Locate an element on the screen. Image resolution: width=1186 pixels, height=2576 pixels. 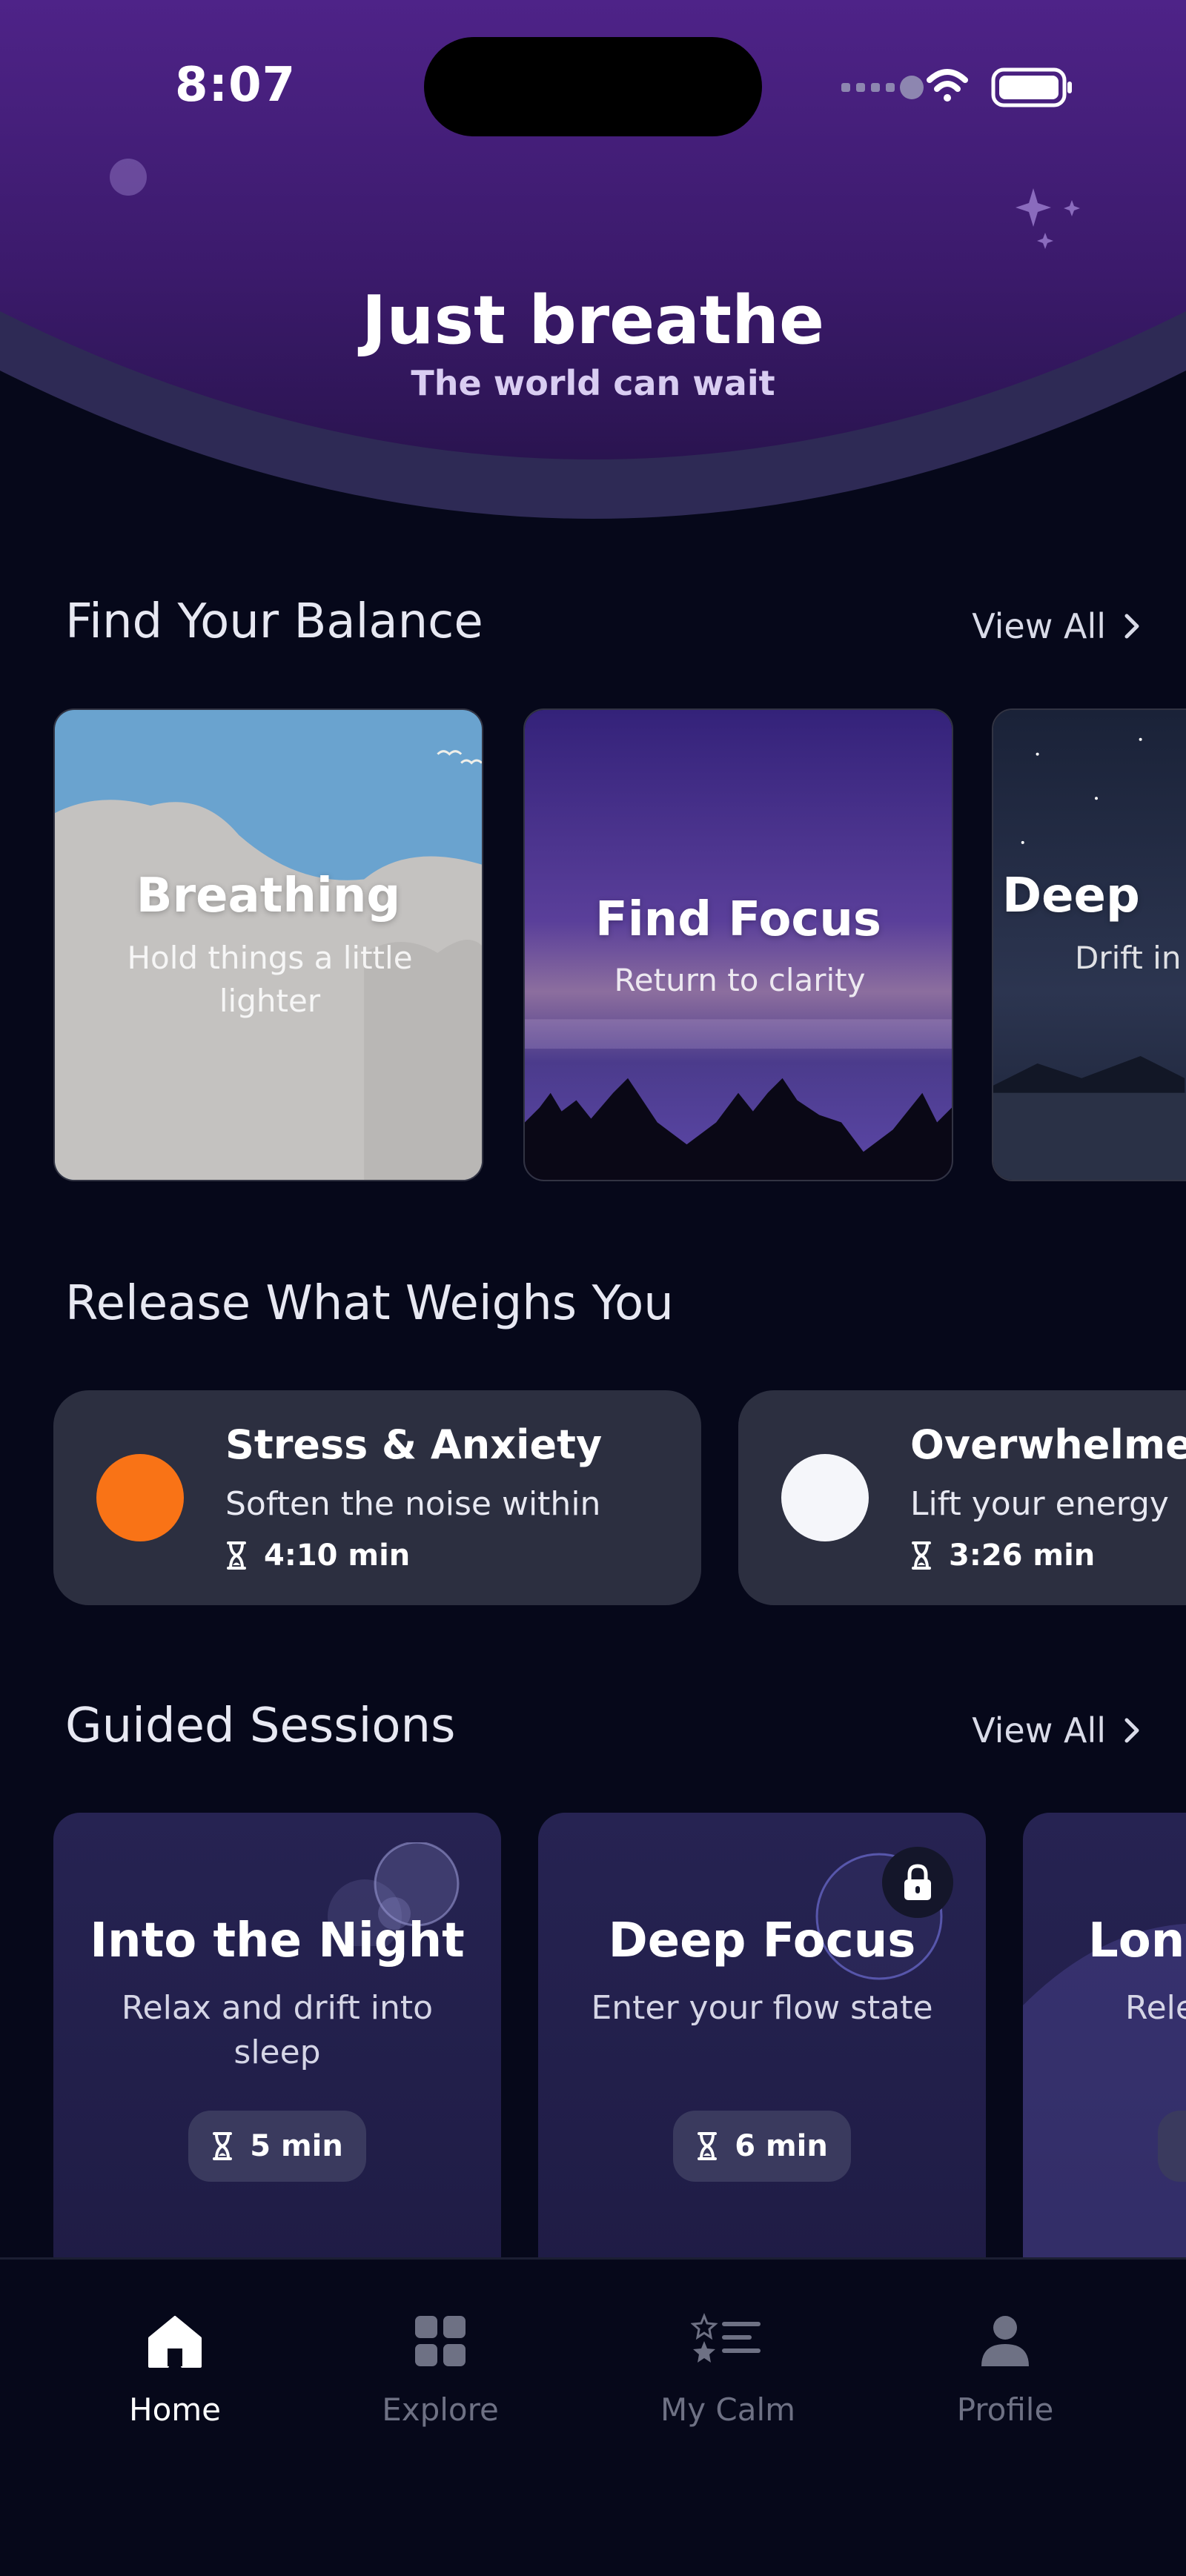
duration: 4:10 min is located at coordinates (317, 1555).